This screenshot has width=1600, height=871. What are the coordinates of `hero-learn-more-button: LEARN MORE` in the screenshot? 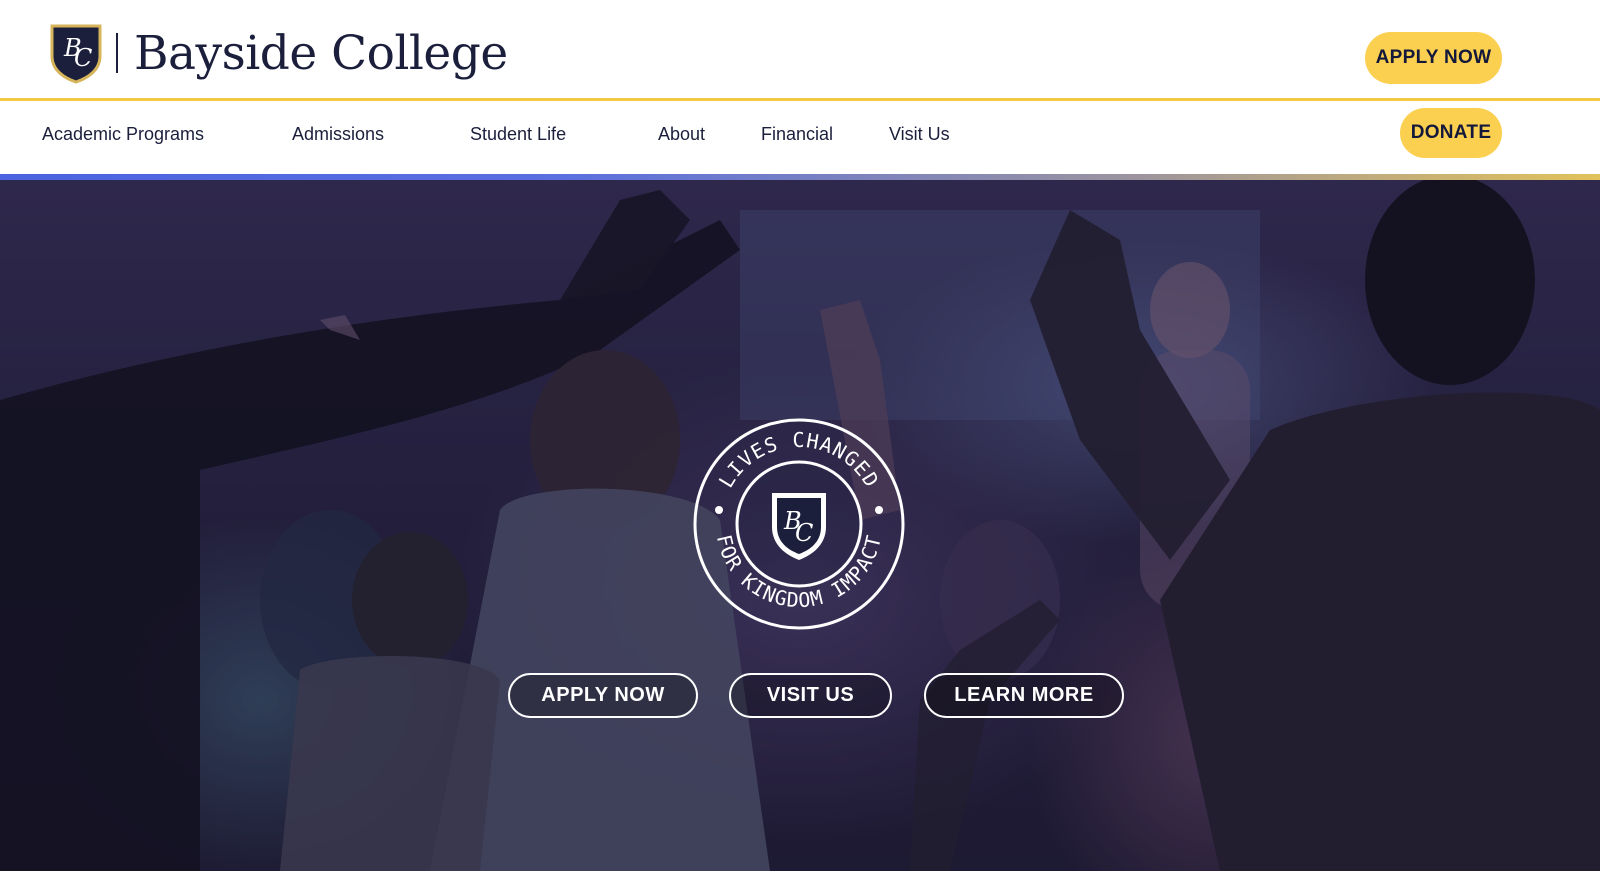 It's located at (1024, 695).